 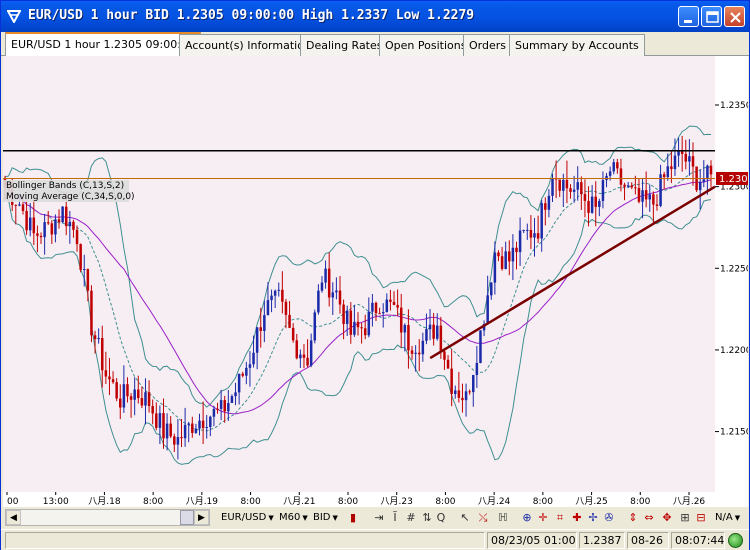 I want to click on marker-icon: ✢, so click(x=593, y=518).